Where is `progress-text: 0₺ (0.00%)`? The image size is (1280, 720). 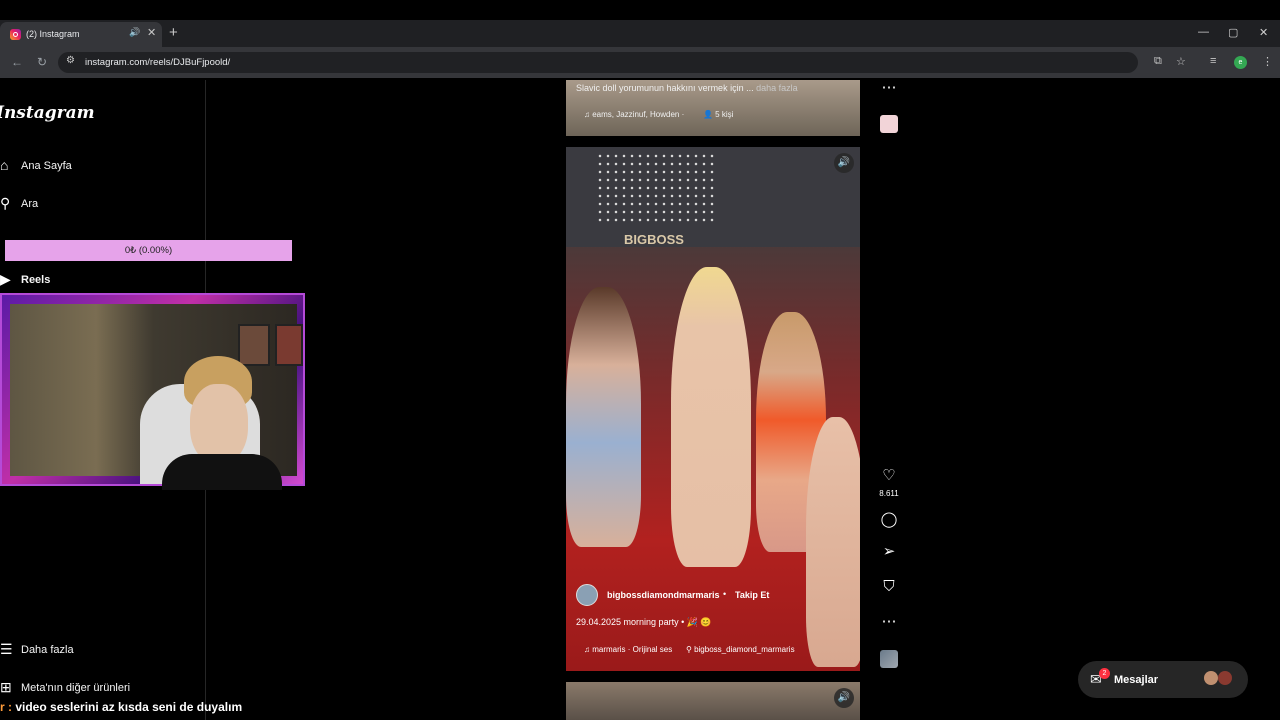 progress-text: 0₺ (0.00%) is located at coordinates (148, 250).